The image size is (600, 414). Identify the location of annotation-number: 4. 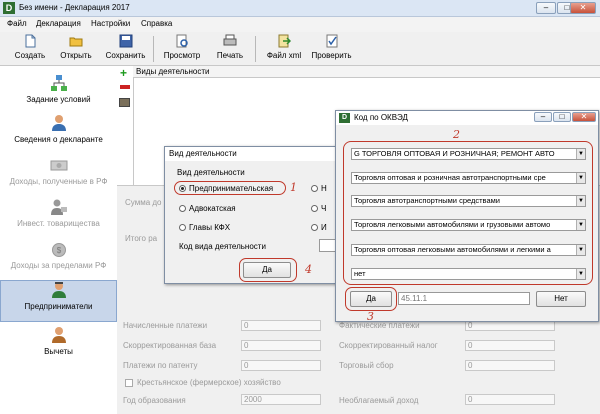
(308, 269).